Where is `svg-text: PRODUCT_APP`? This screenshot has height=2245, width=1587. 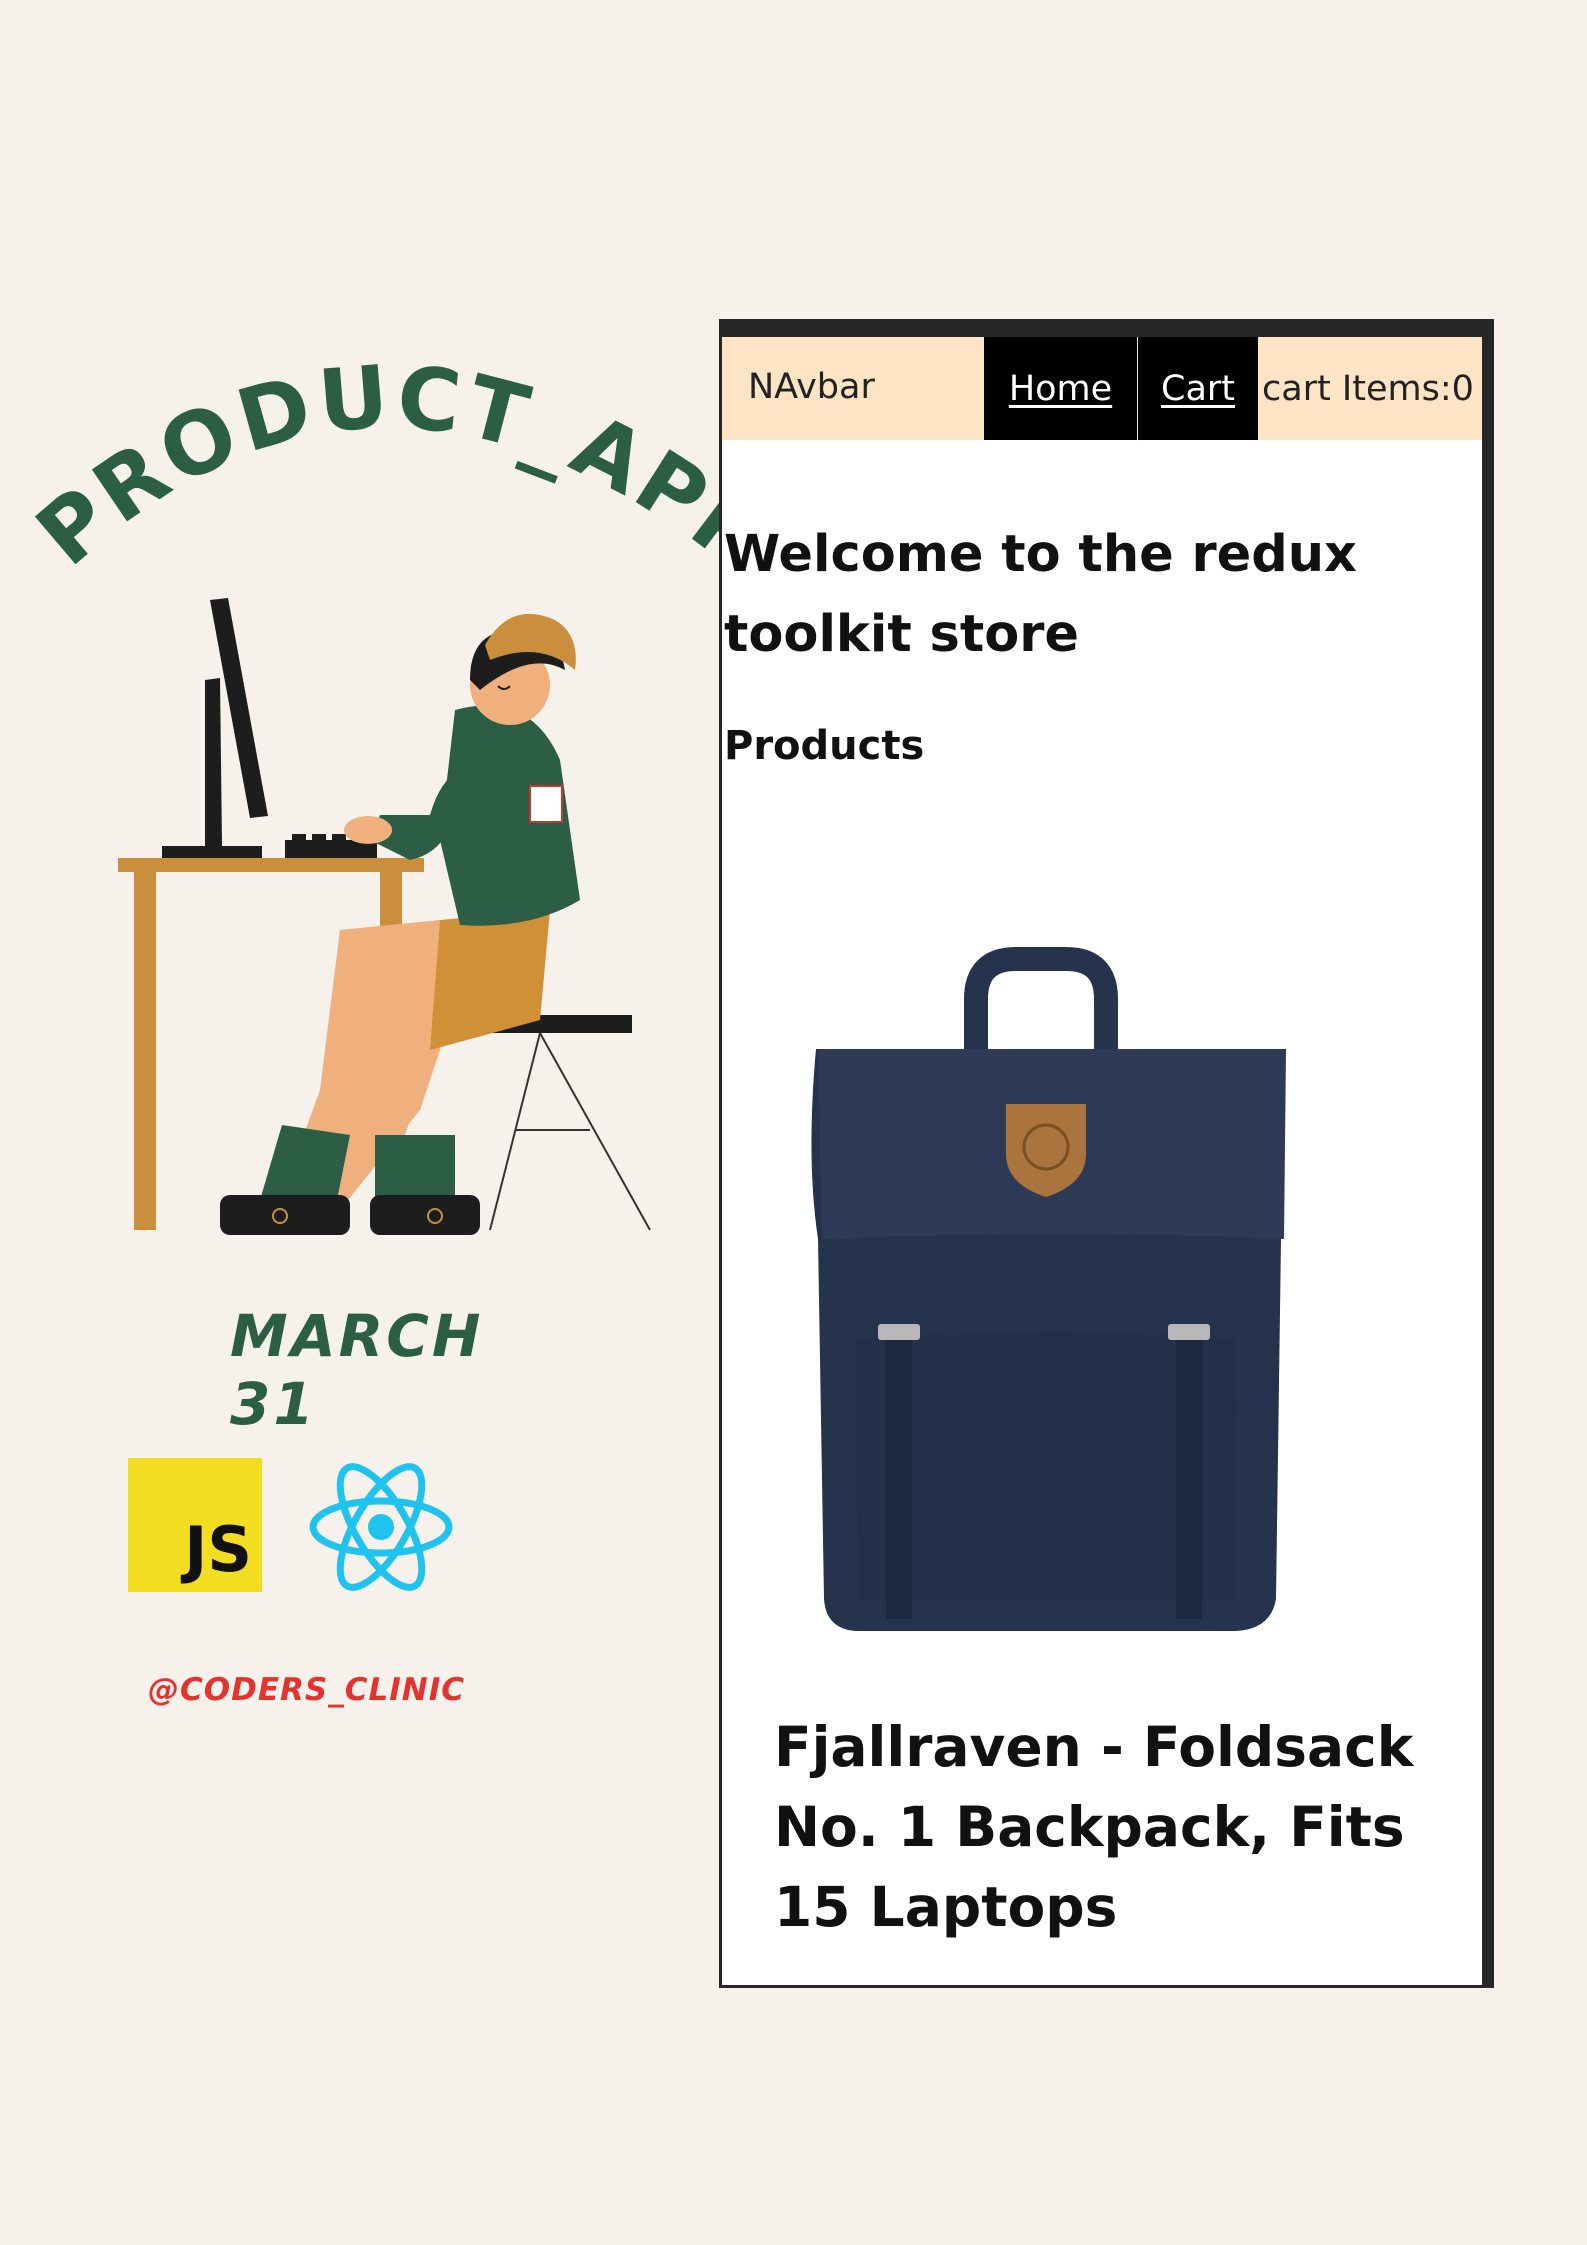
svg-text: PRODUCT_APP is located at coordinates (402, 469).